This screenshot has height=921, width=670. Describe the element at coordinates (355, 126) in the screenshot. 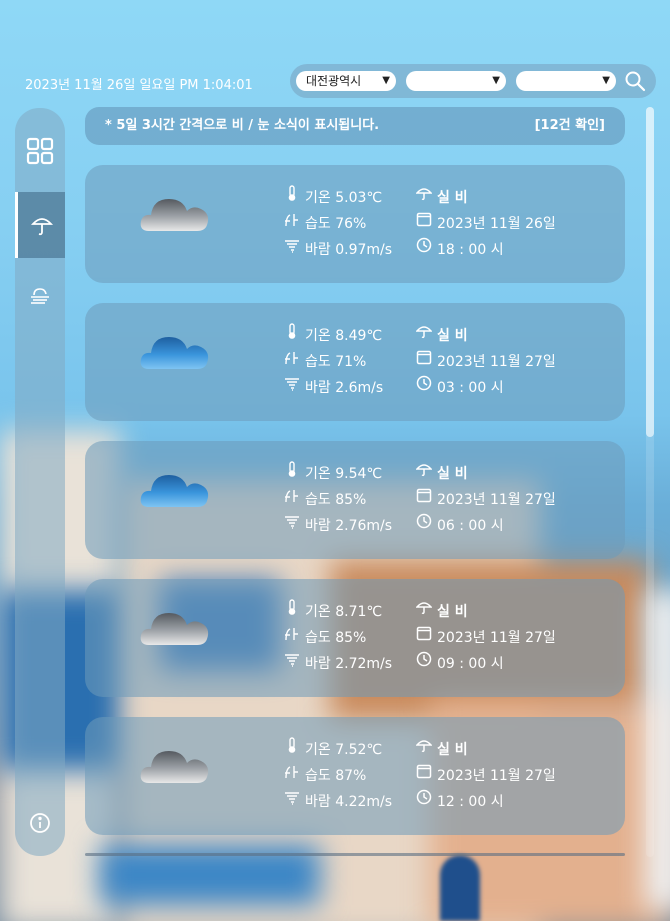

I see `notice-banner: * 5일 3시간 간격으로 비 / 눈 소식이 표시됩니다. [12건 확인]` at that location.